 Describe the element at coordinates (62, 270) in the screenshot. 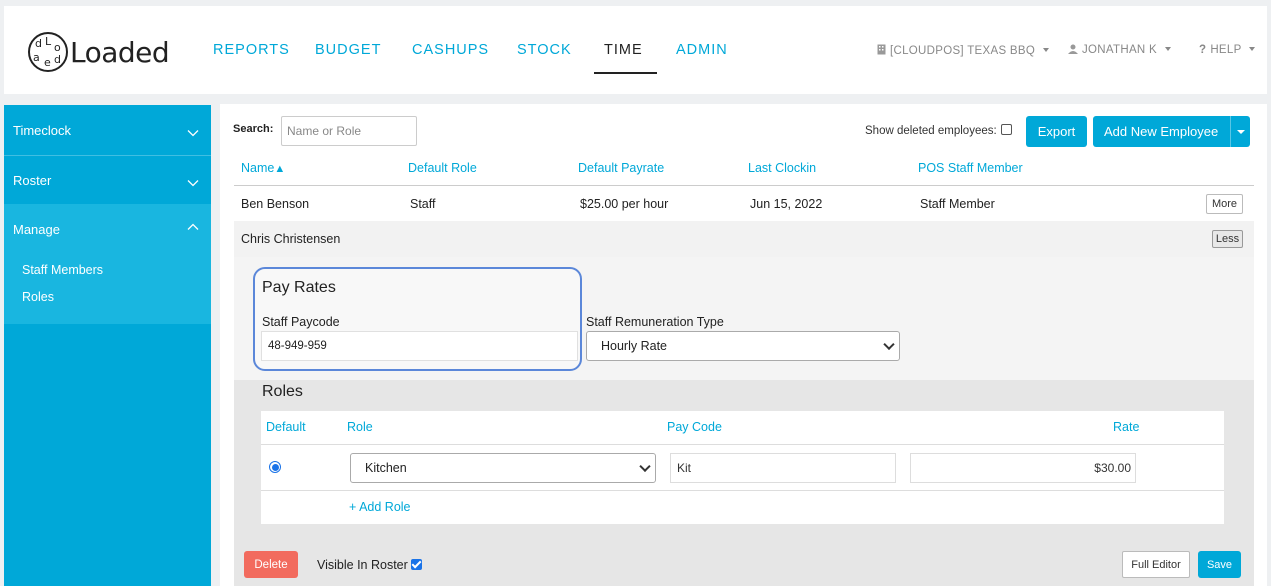

I see `sidebar-item-staff-members: Staff Members` at that location.